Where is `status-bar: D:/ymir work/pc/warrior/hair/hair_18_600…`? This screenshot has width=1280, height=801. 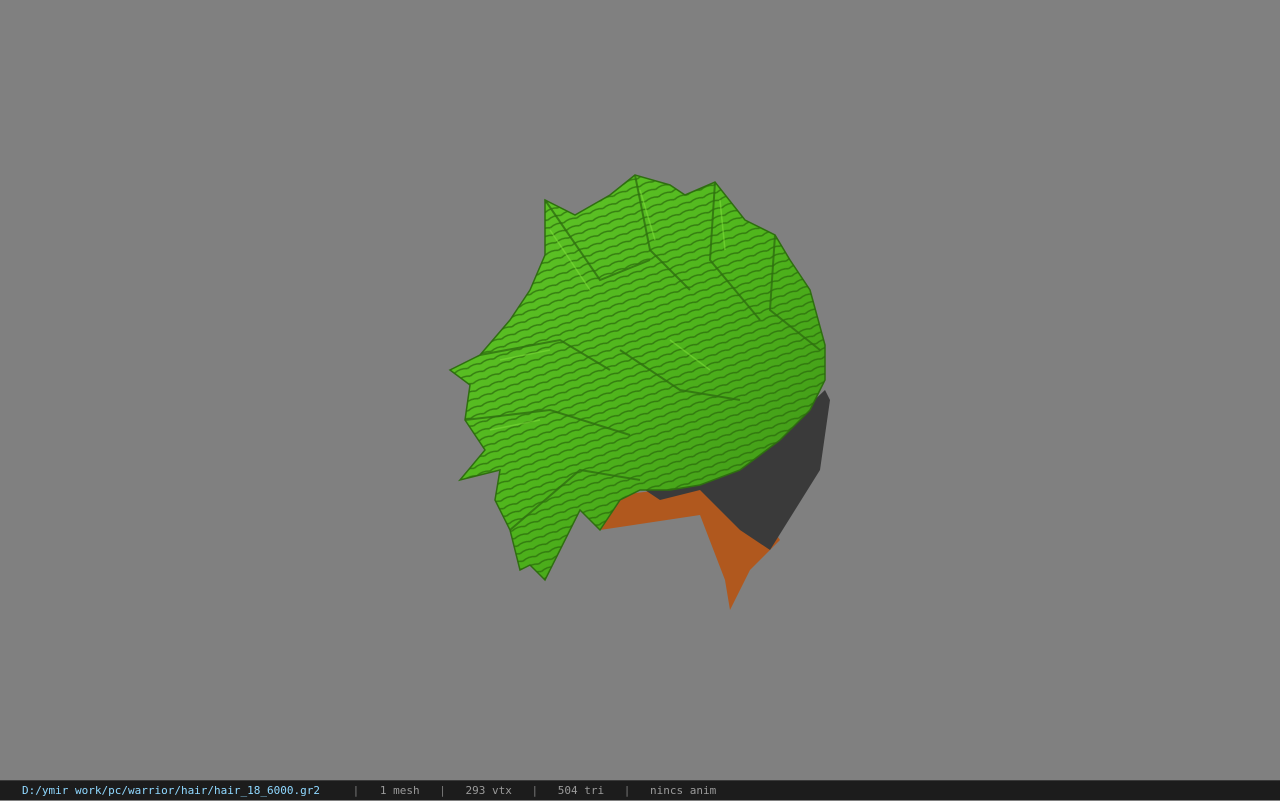
status-bar: D:/ymir work/pc/warrior/hair/hair_18_600… is located at coordinates (640, 790).